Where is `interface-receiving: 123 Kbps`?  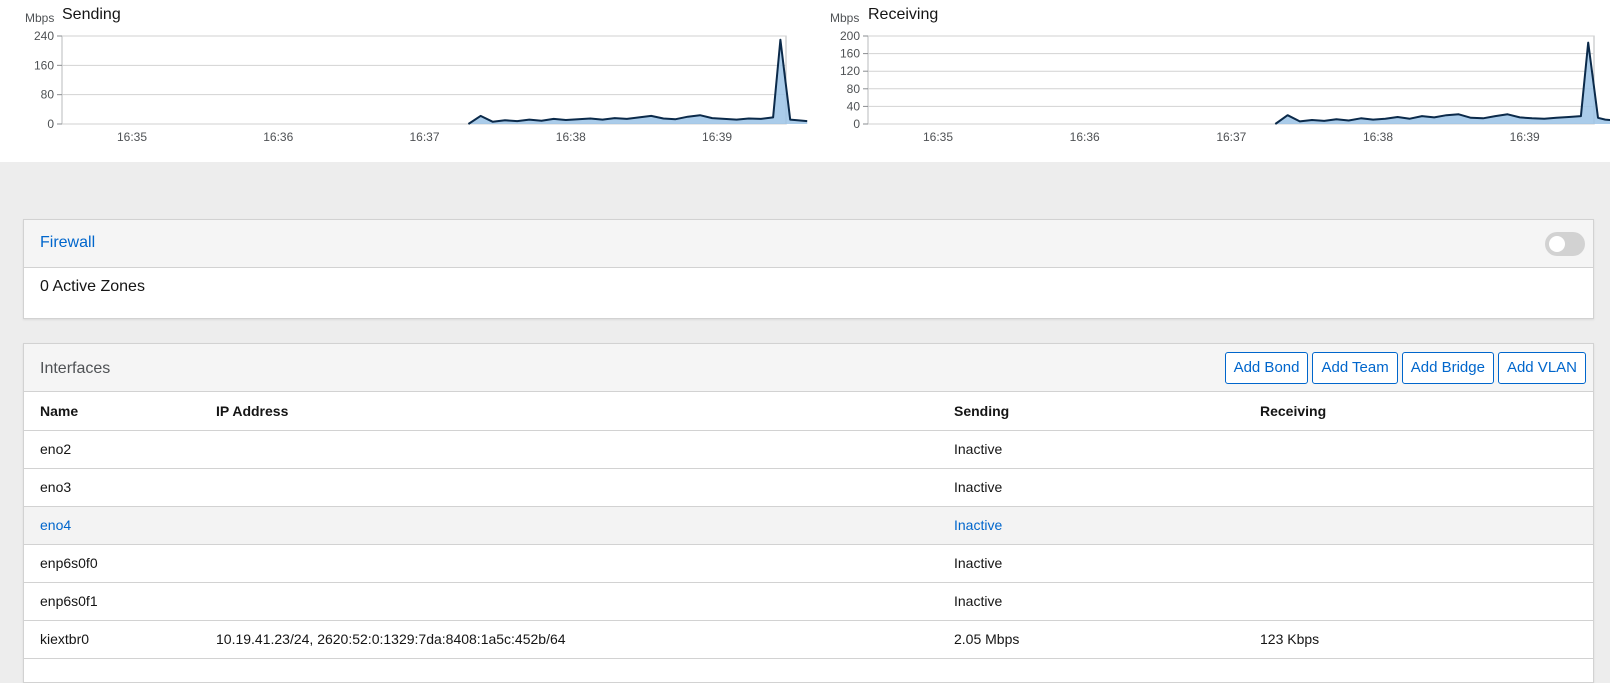
interface-receiving: 123 Kbps is located at coordinates (1418, 639).